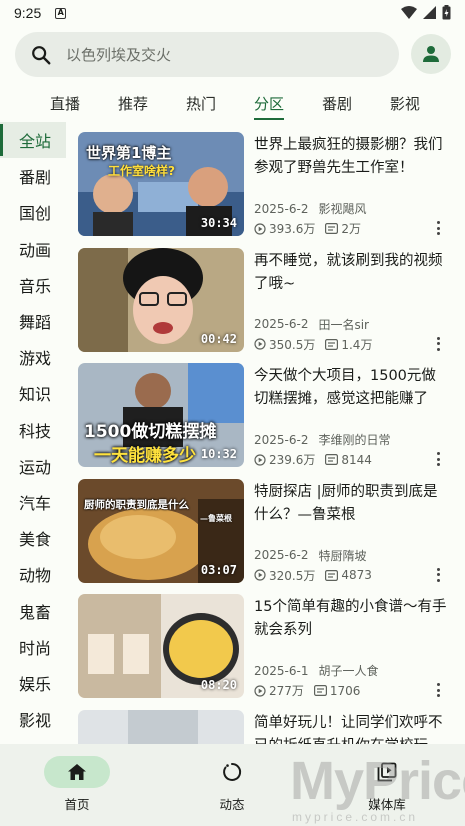 This screenshot has height=826, width=465. What do you see at coordinates (343, 324) in the screenshot?
I see `video-uploader: 田一名sir` at bounding box center [343, 324].